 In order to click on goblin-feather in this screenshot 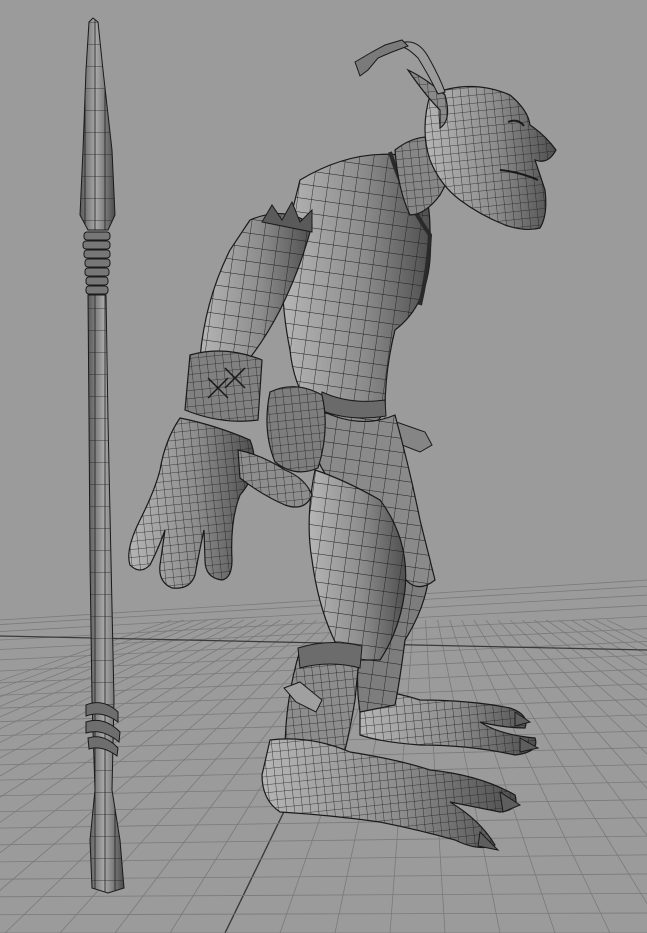, I will do `click(381, 58)`.